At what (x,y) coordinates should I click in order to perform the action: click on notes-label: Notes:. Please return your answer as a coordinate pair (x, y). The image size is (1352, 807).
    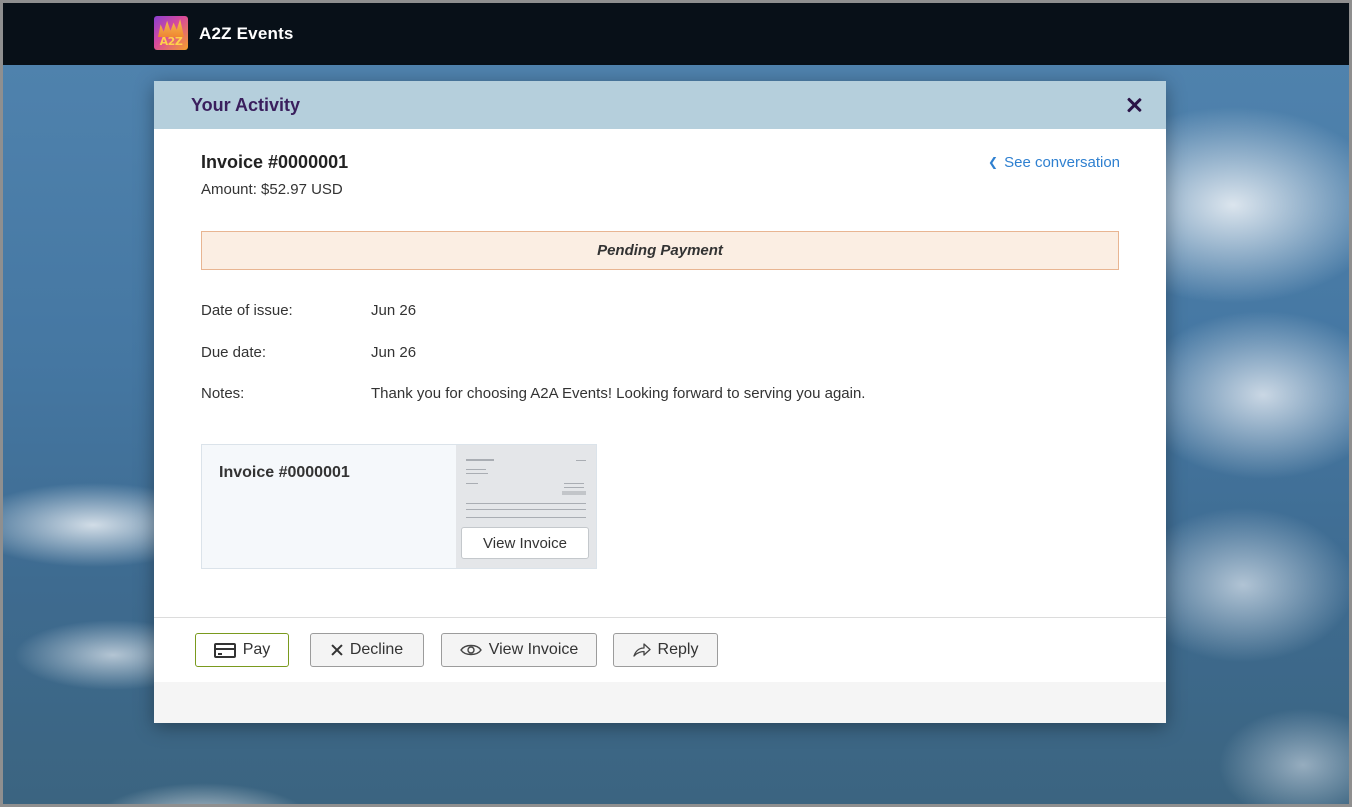
    Looking at the image, I should click on (223, 393).